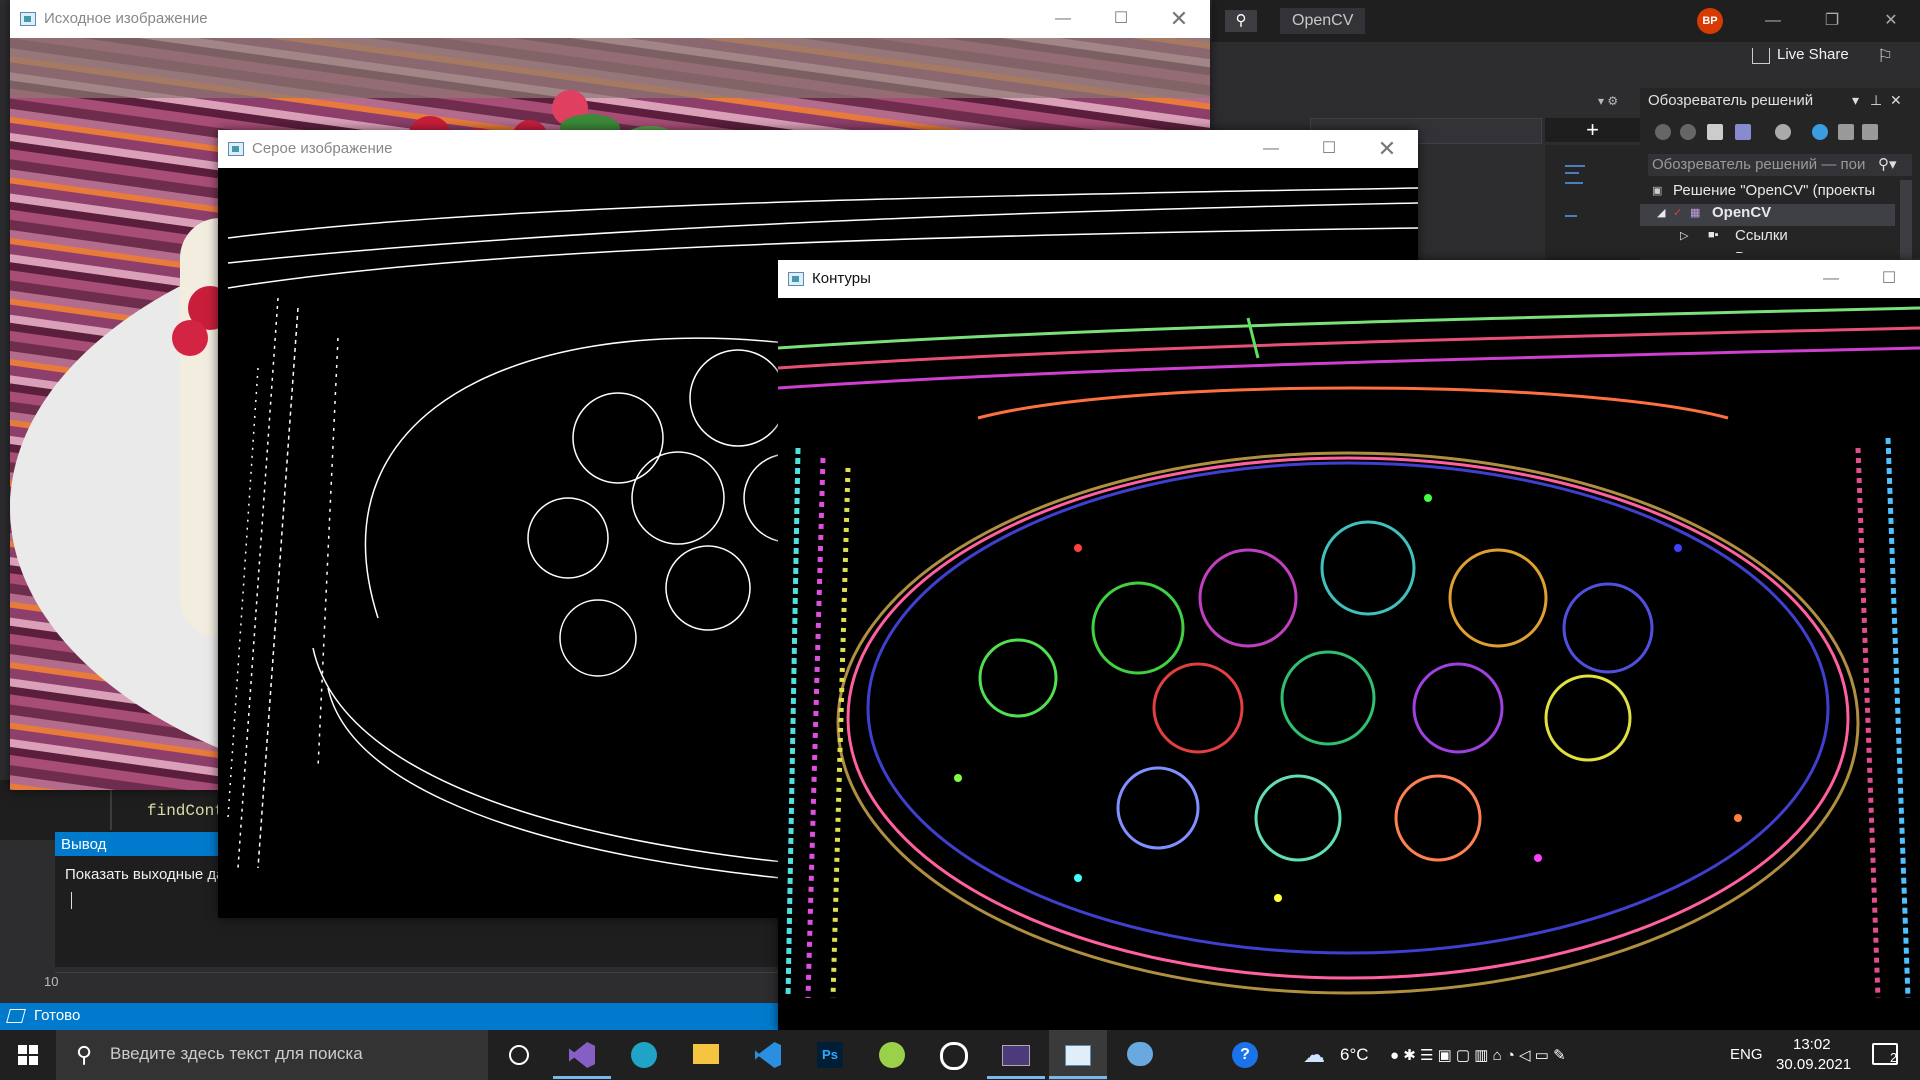 The image size is (1920, 1080). Describe the element at coordinates (1885, 56) in the screenshot. I see `feedback-icon: ⚐` at that location.